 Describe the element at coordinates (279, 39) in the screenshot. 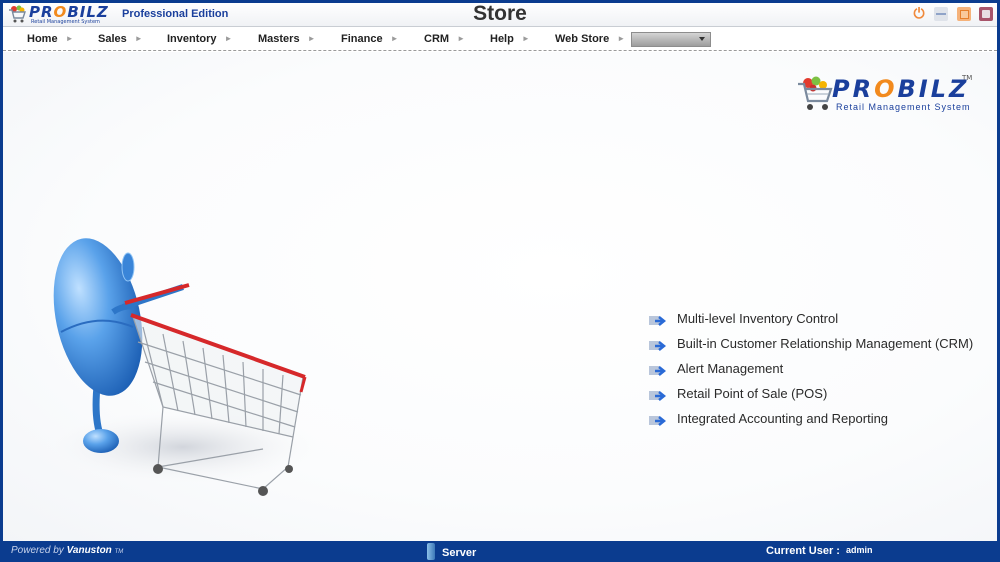

I see `menu-label: Masters` at that location.